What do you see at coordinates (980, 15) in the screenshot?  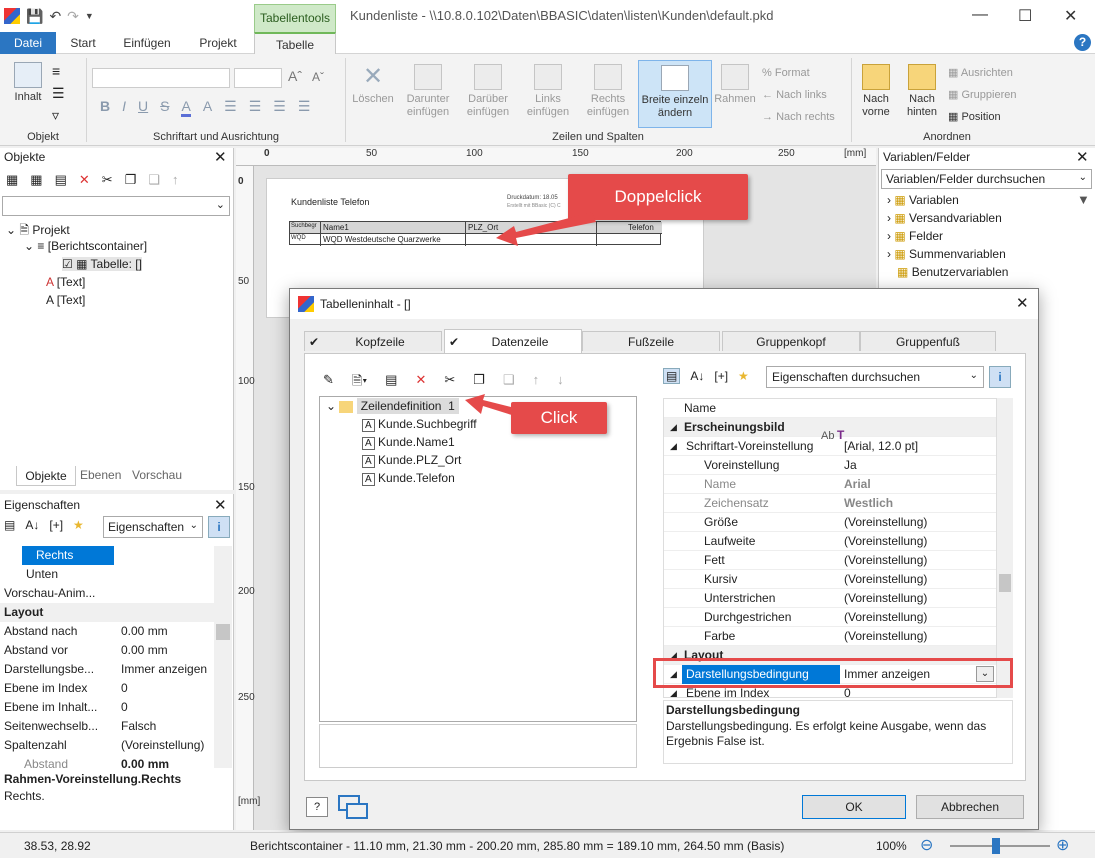 I see `minimize-icon: —` at bounding box center [980, 15].